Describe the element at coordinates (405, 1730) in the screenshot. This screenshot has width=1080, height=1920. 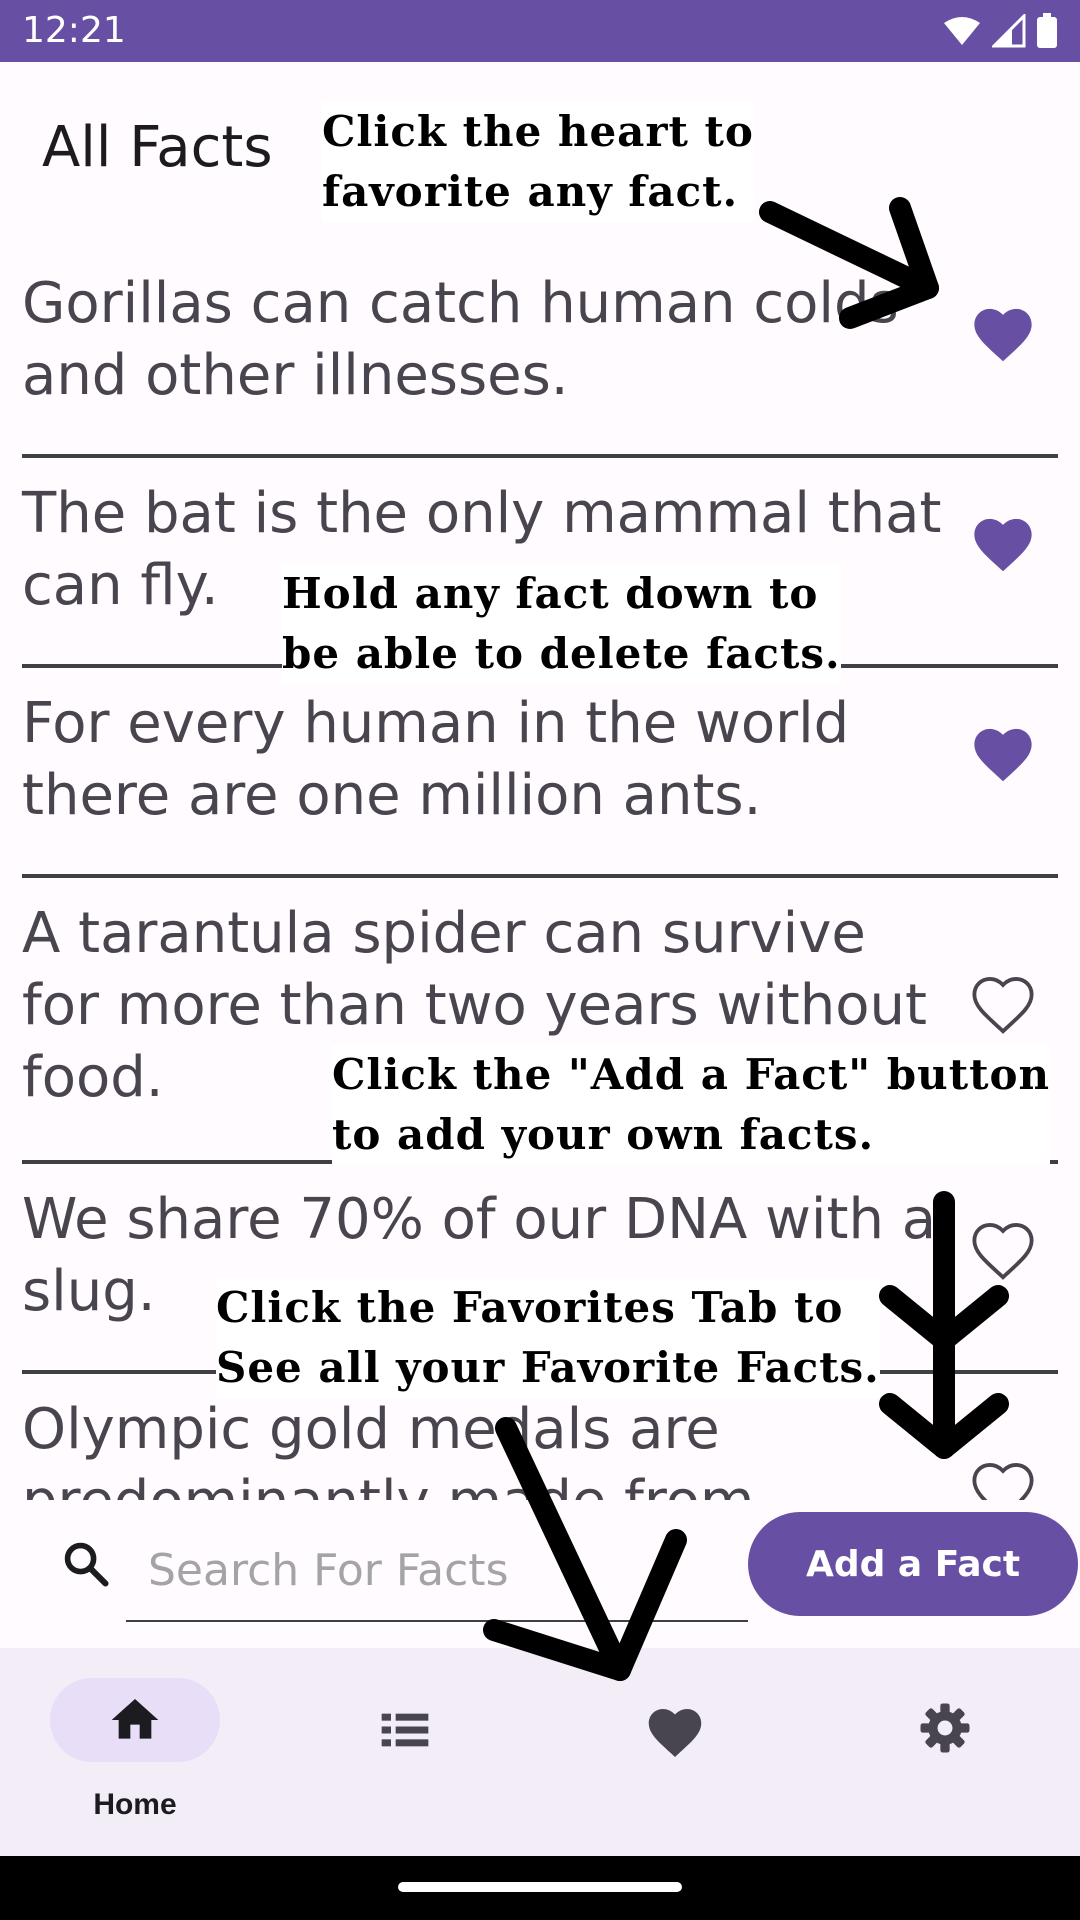
I see `list-icon` at that location.